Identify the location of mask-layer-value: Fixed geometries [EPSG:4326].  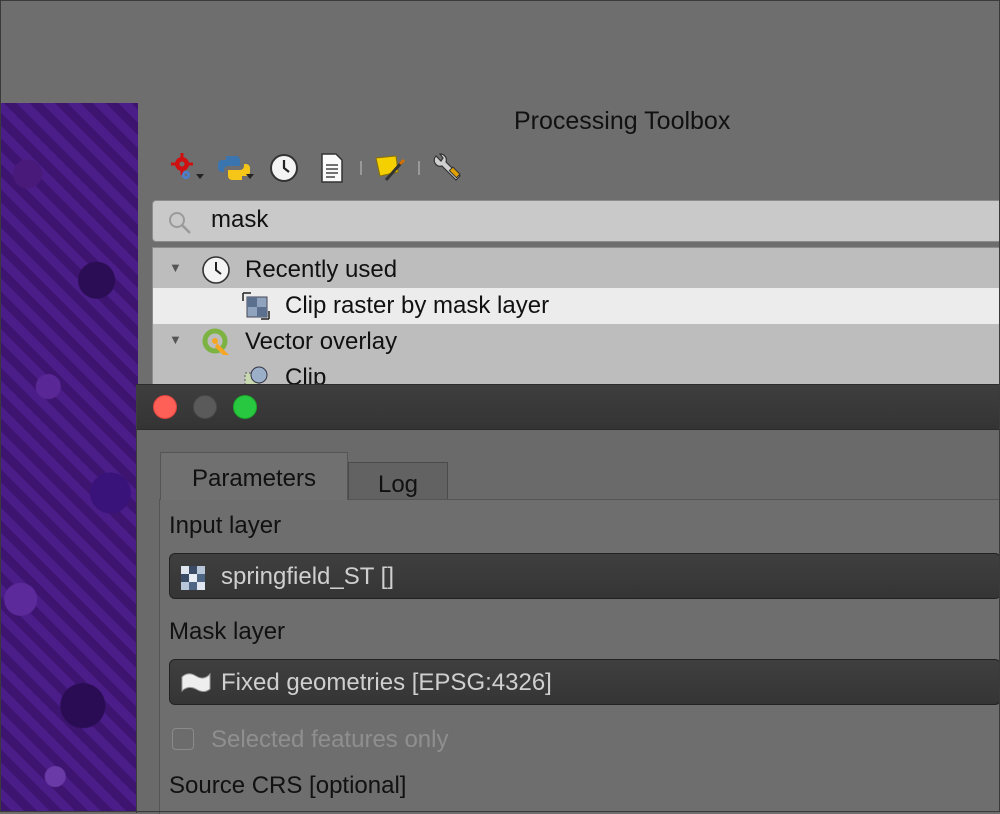
(386, 682).